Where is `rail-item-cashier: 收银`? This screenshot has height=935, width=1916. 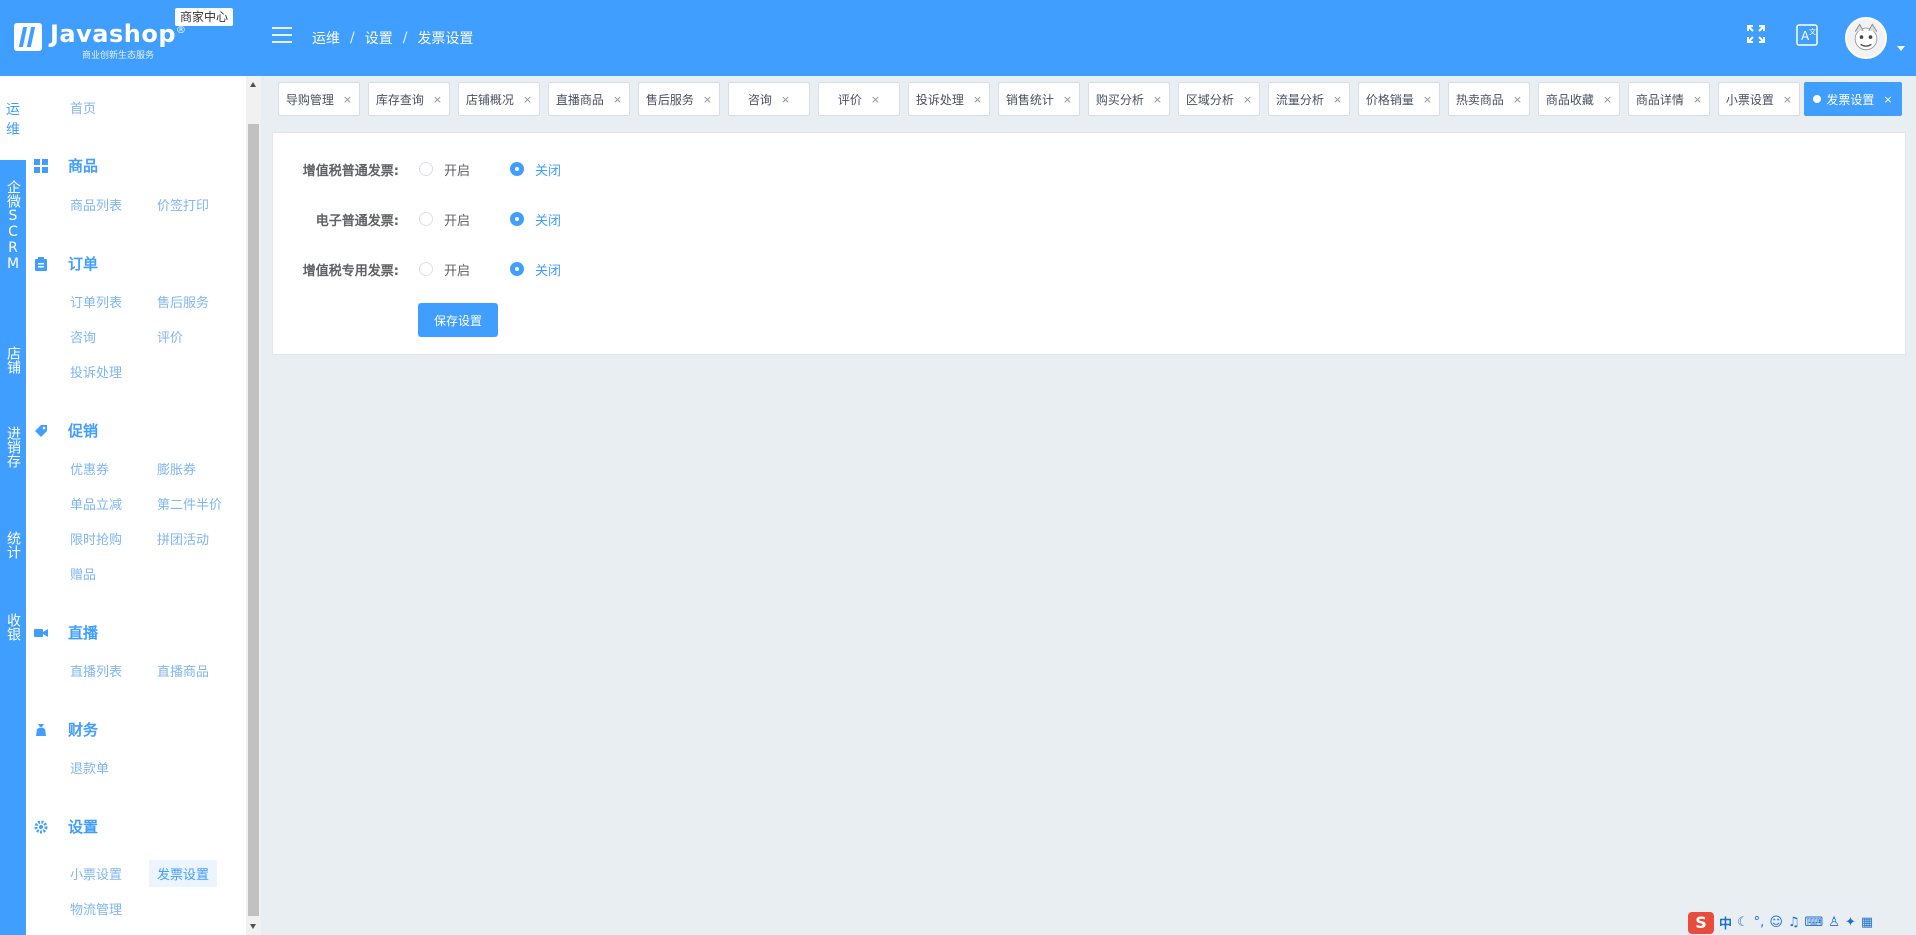
rail-item-cashier: 收银 is located at coordinates (13, 627).